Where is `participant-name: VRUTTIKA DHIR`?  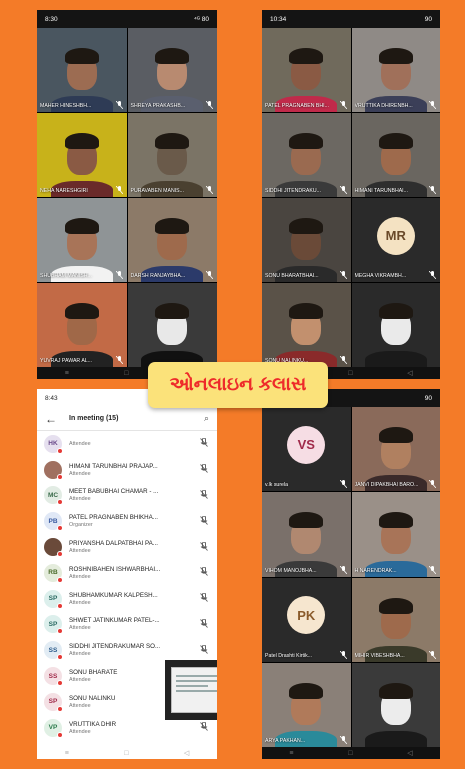
participant-name: VRUTTIKA DHIR is located at coordinates (93, 724).